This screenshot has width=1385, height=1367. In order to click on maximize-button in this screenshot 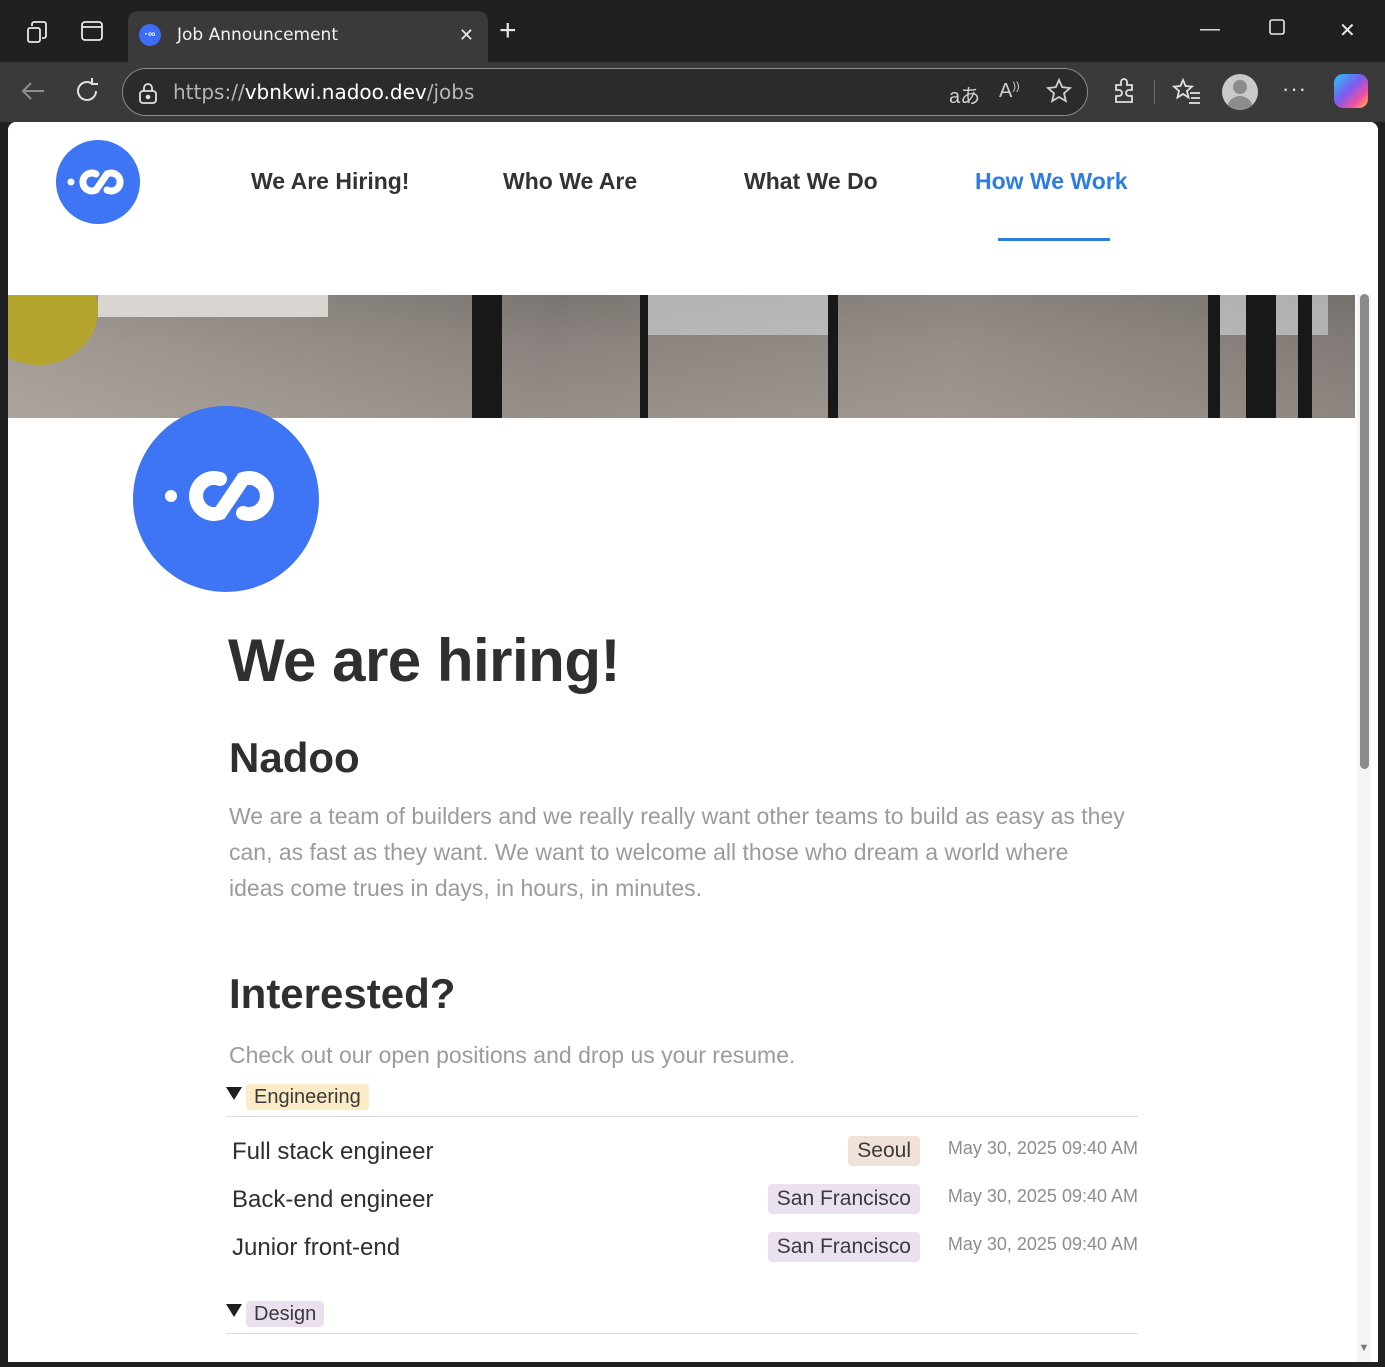, I will do `click(1277, 30)`.